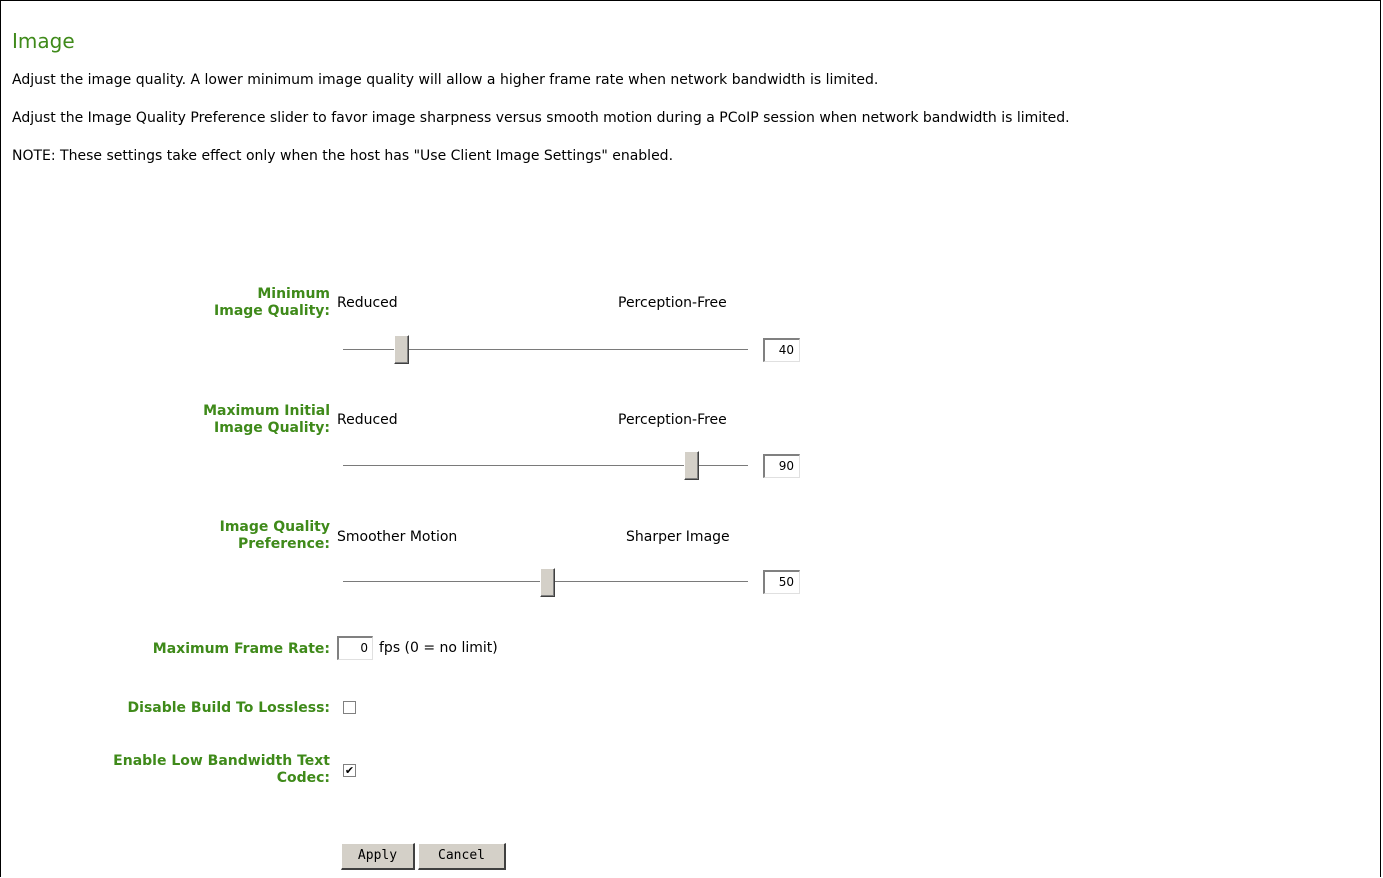 Image resolution: width=1383 pixels, height=878 pixels. I want to click on max-frame-rate-label: Maximum Frame Rate:, so click(241, 649).